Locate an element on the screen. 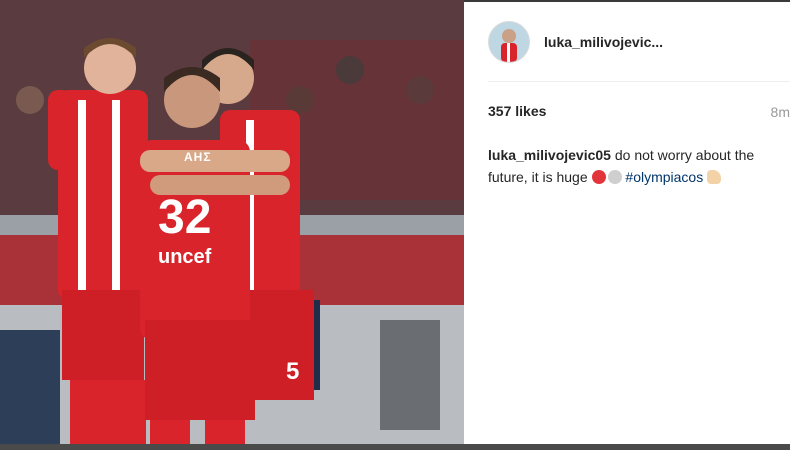 This screenshot has height=450, width=790. flexed-biceps-icon is located at coordinates (714, 177).